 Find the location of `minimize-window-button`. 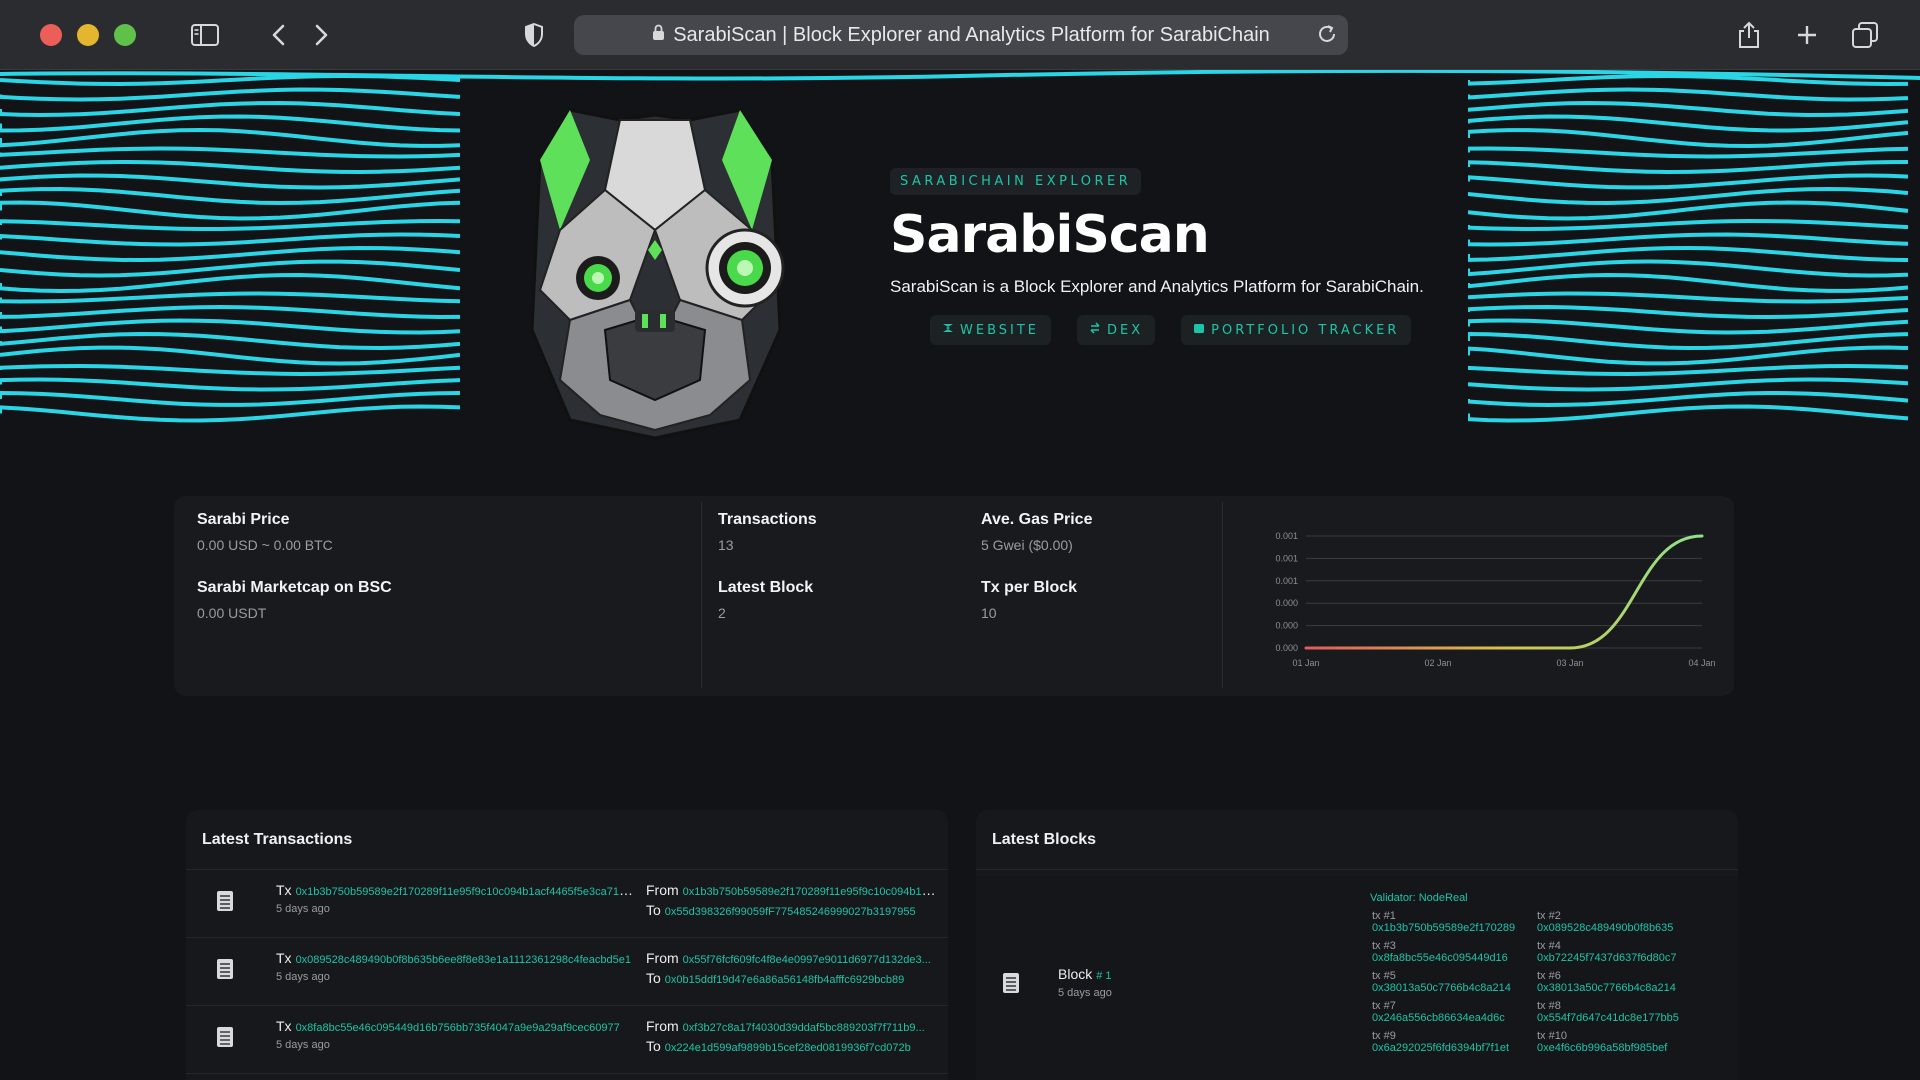

minimize-window-button is located at coordinates (88, 35).